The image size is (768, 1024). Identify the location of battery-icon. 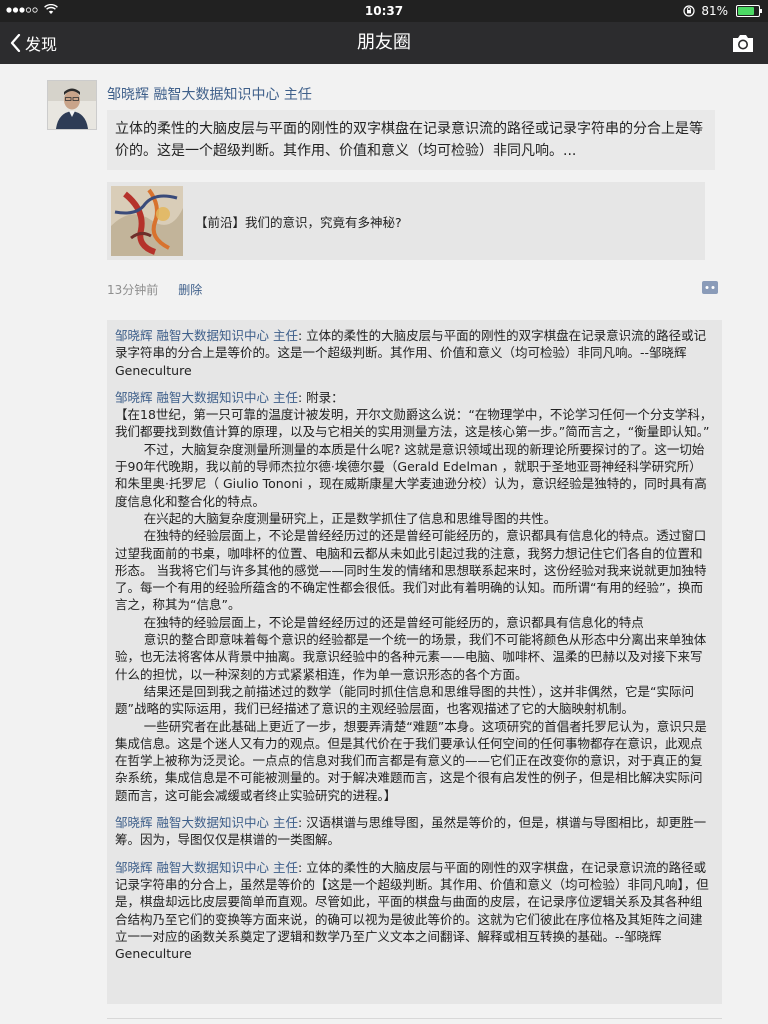
(749, 11).